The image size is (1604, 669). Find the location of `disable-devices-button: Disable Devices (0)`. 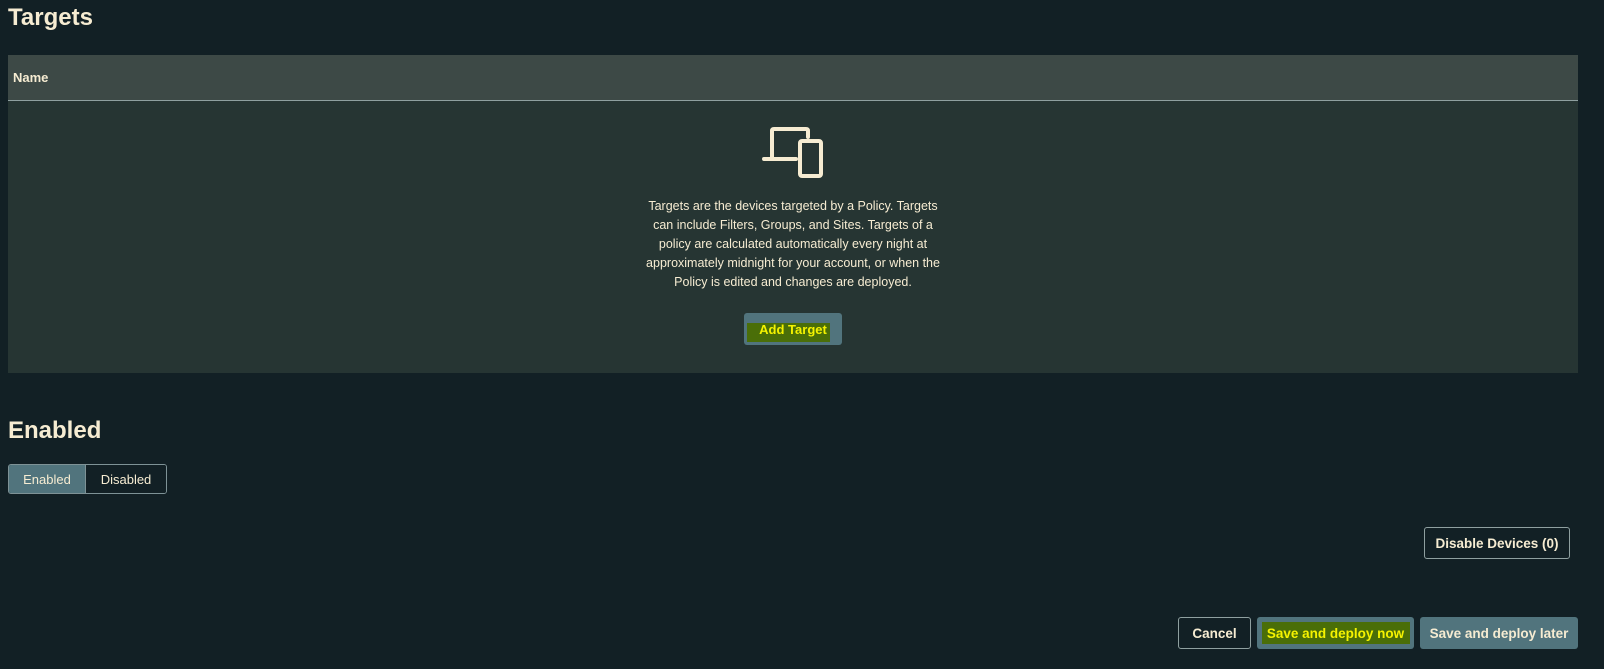

disable-devices-button: Disable Devices (0) is located at coordinates (1497, 543).